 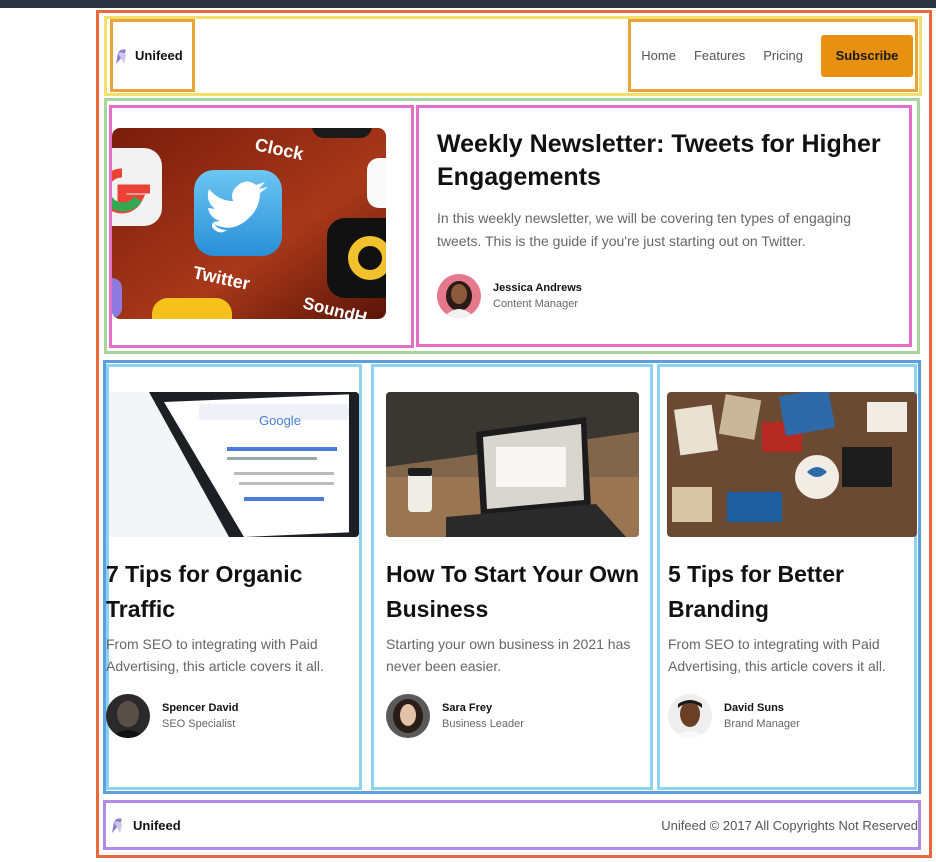 I want to click on post-card-title: How To Start Your Own Business, so click(x=513, y=592).